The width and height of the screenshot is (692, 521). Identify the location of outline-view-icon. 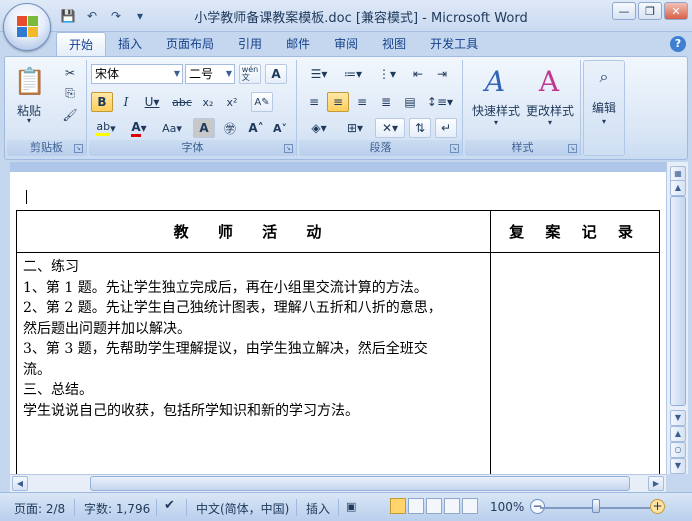
(452, 506).